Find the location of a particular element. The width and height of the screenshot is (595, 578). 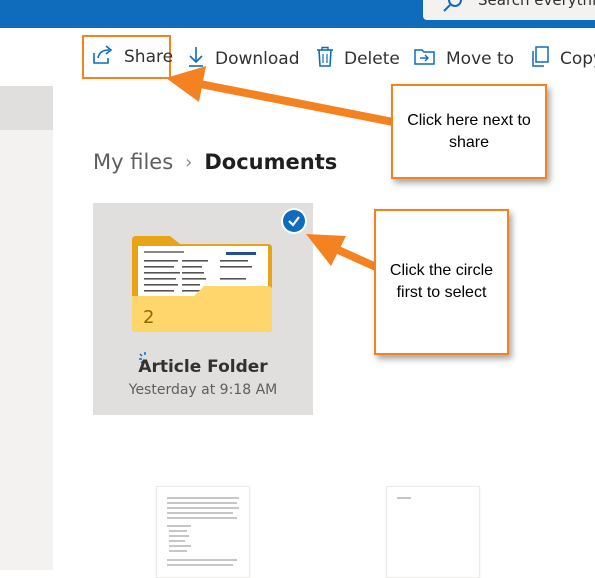

callout-share-text: Click here next to share is located at coordinates (469, 131).